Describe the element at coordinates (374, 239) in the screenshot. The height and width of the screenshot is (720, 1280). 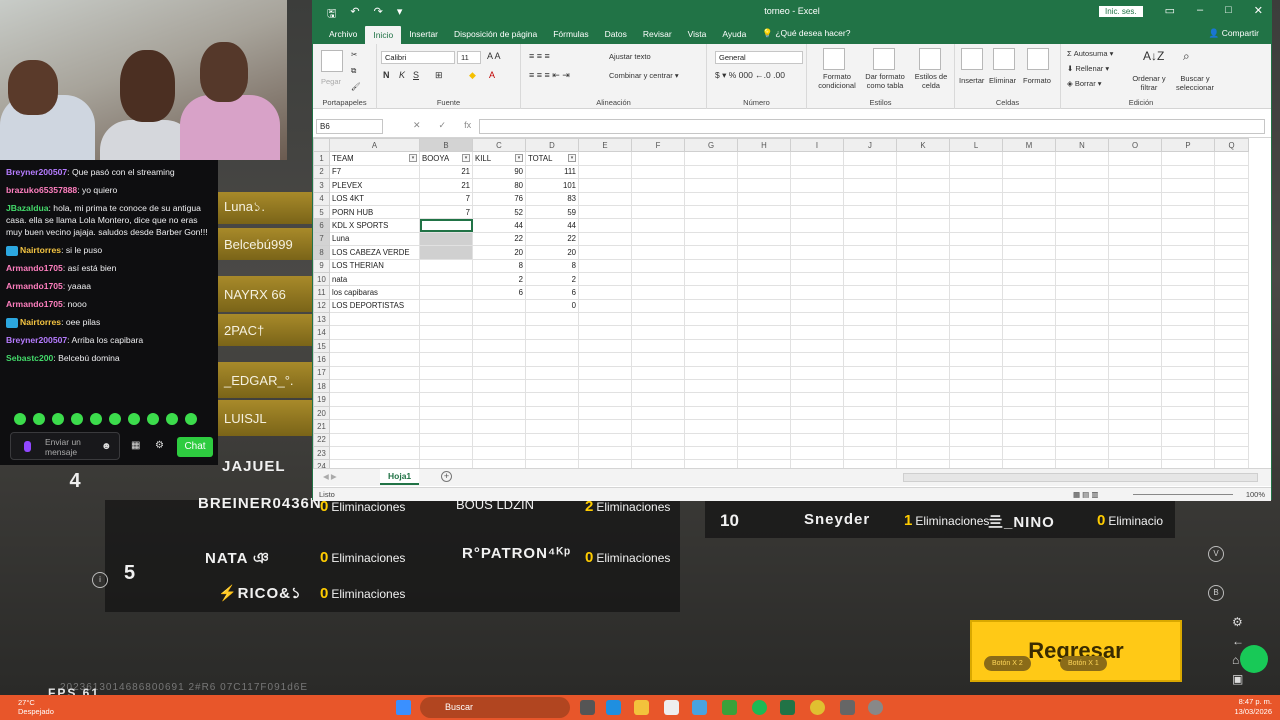
I see `cell: Luna` at that location.